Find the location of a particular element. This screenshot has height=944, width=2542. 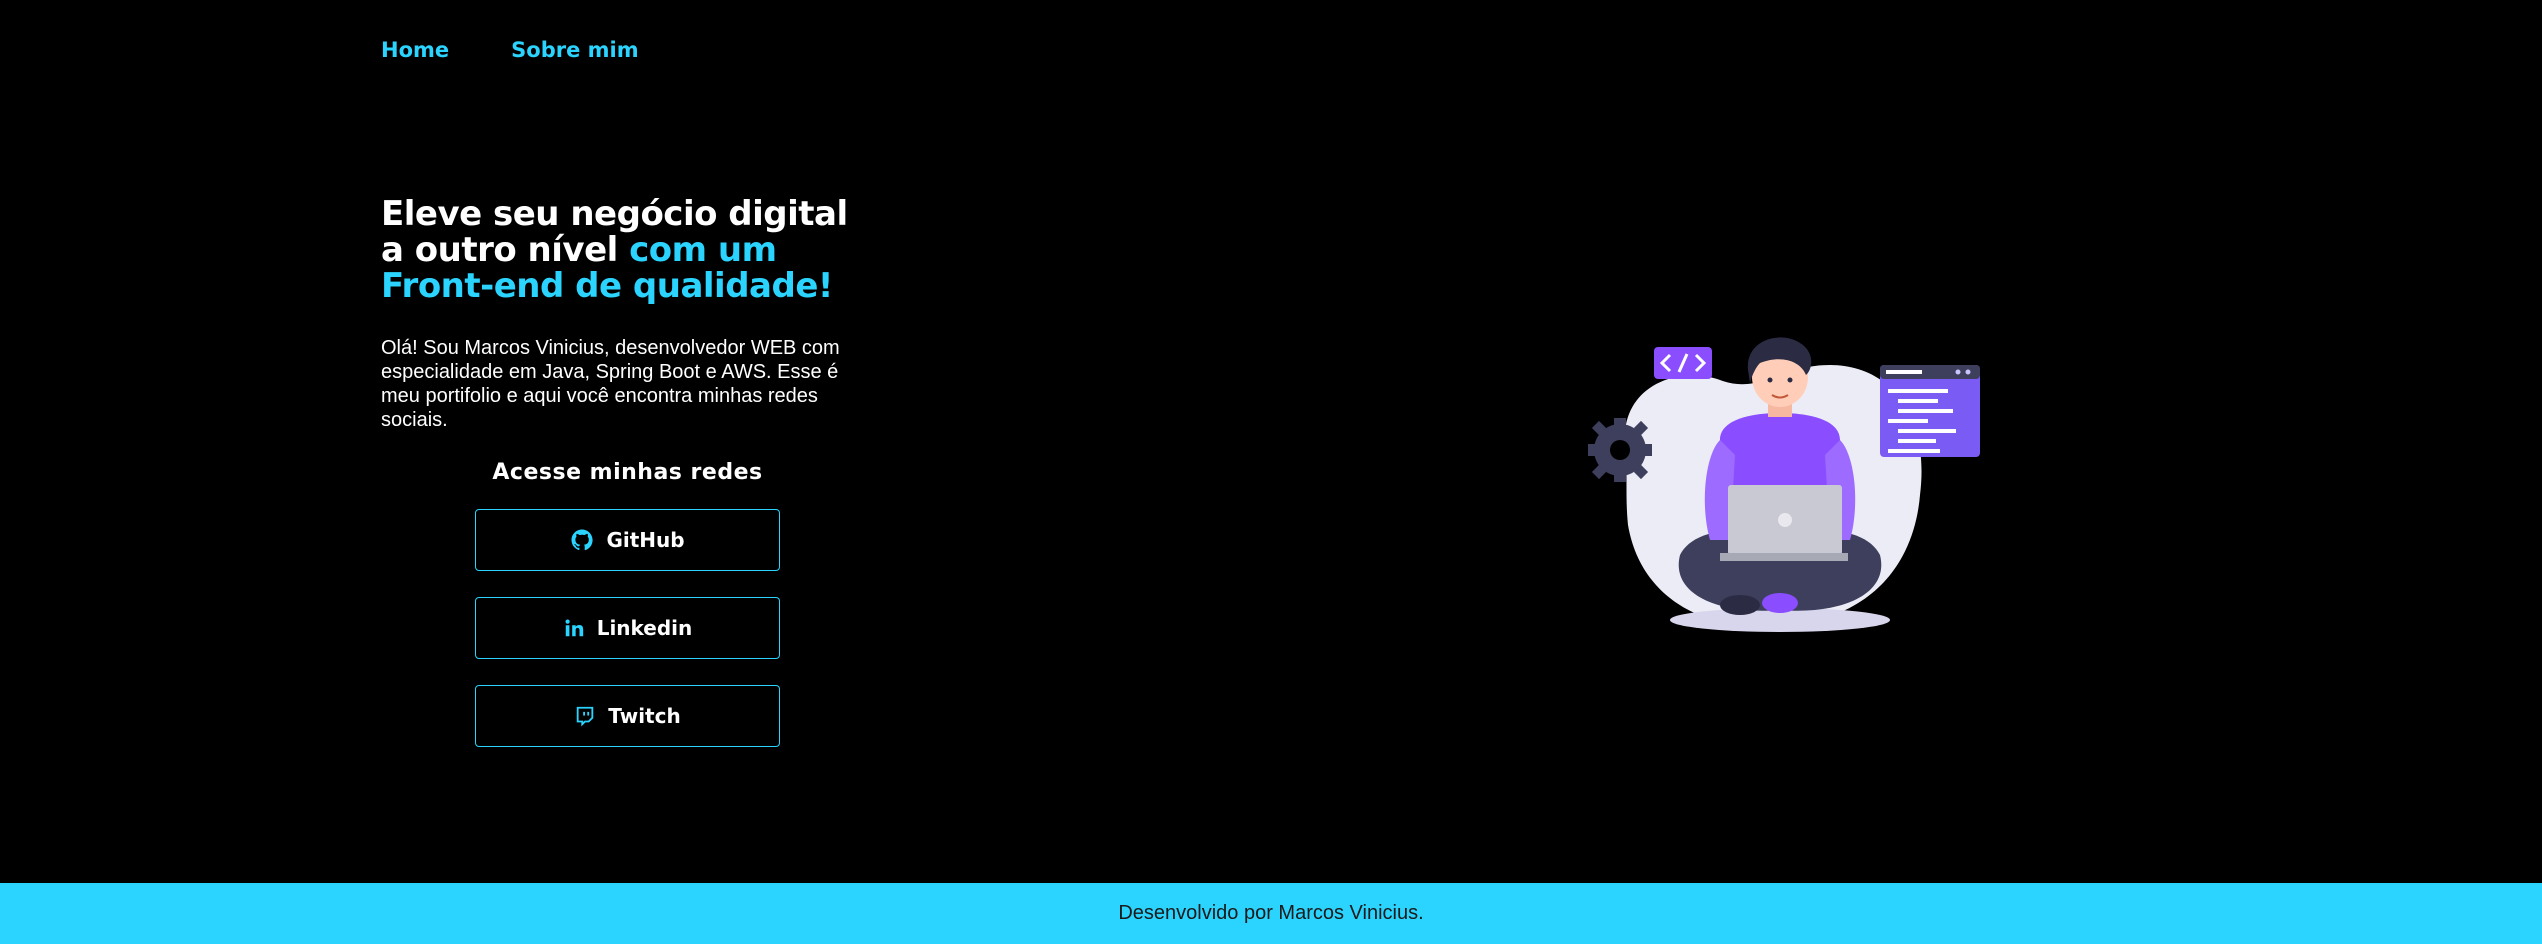

github-label: GitHub is located at coordinates (645, 540).